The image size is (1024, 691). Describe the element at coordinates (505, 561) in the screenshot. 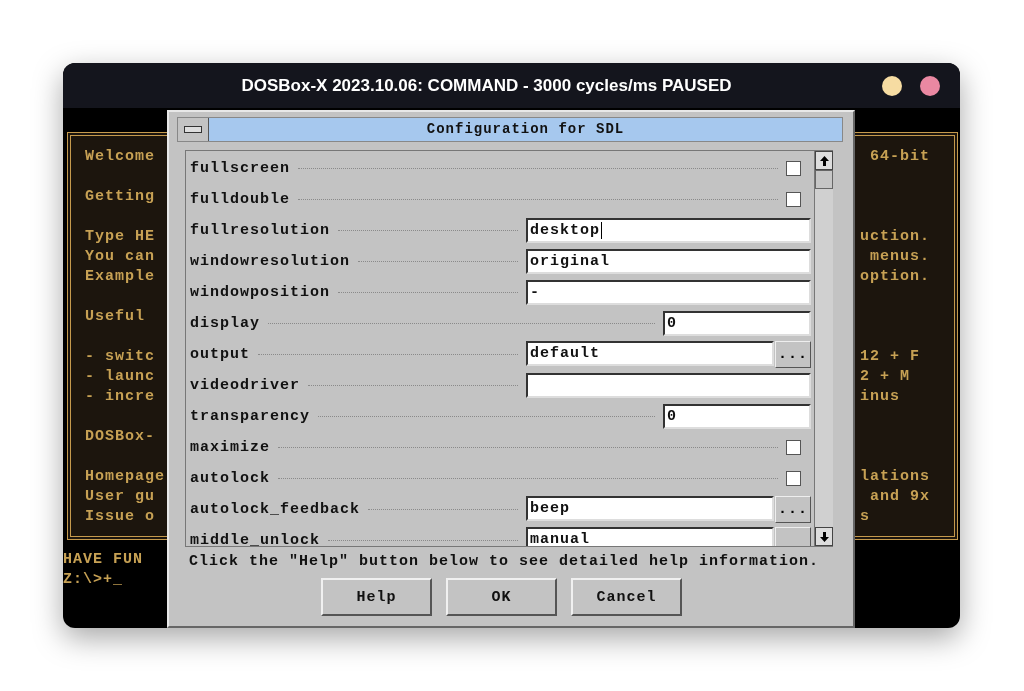

I see `help-hint: Click the "Help" button below to see detailed help information.` at that location.